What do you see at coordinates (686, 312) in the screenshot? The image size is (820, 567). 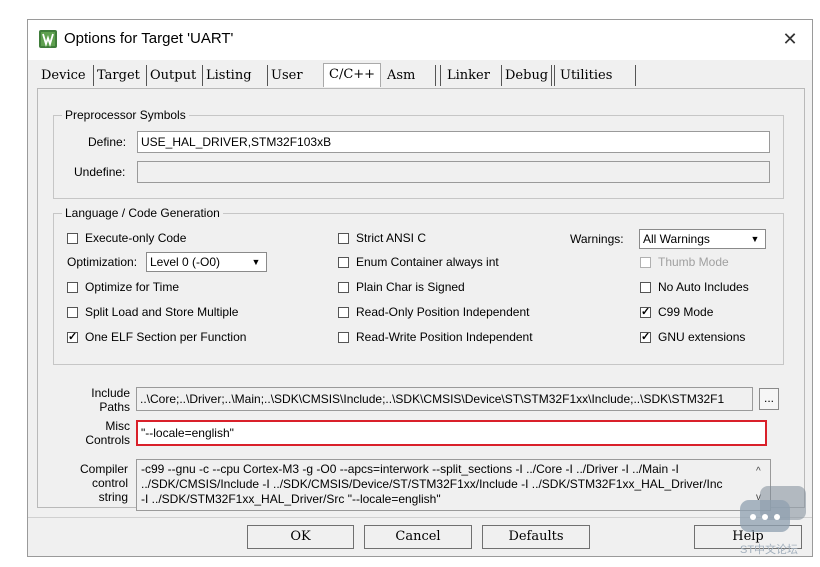 I see `c99-mode-label: C99 Mode` at bounding box center [686, 312].